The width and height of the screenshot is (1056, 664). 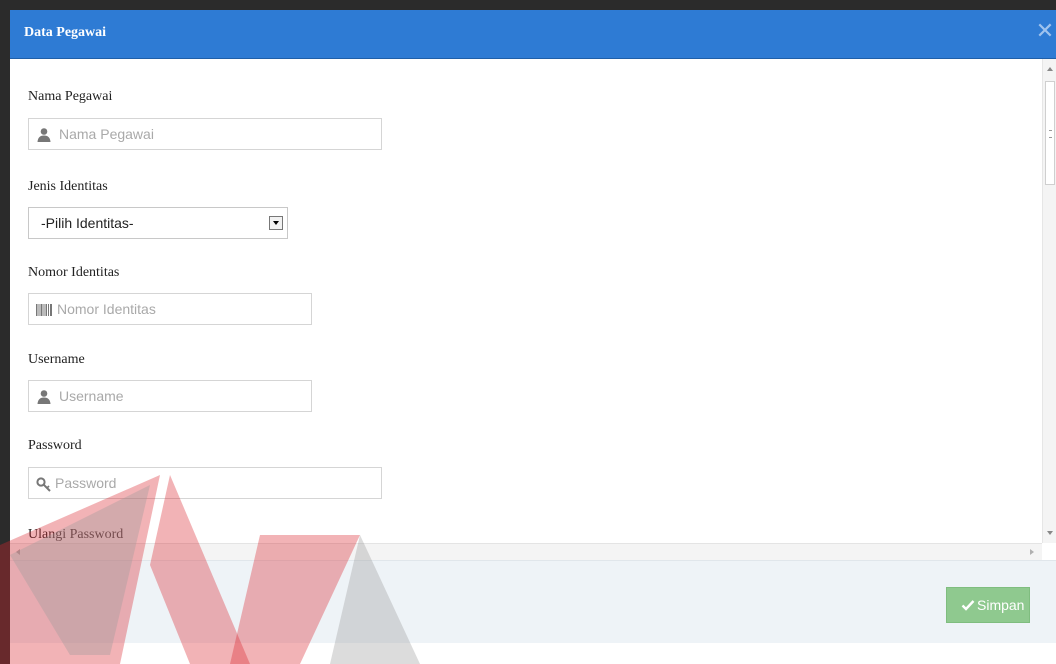 I want to click on jenis-identitas-value: -Pilih Identitas-, so click(x=87, y=223).